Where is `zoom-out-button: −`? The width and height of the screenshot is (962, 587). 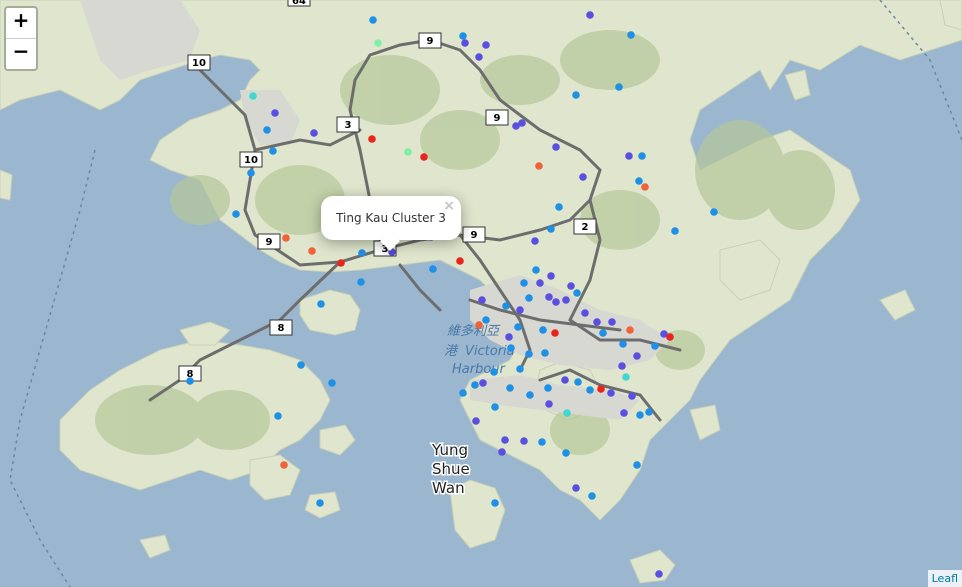 zoom-out-button: − is located at coordinates (21, 54).